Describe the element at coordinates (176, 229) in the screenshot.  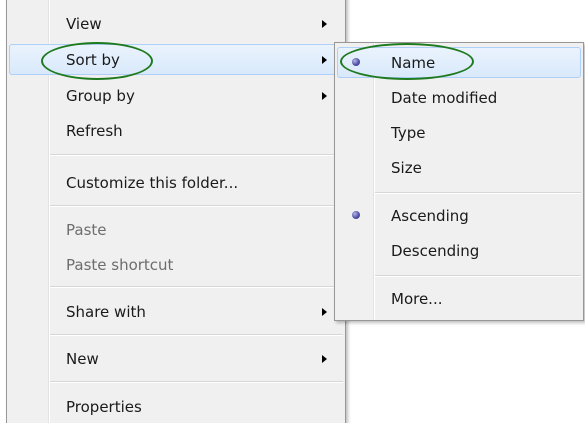
I see `menu-item-paste: Paste` at that location.